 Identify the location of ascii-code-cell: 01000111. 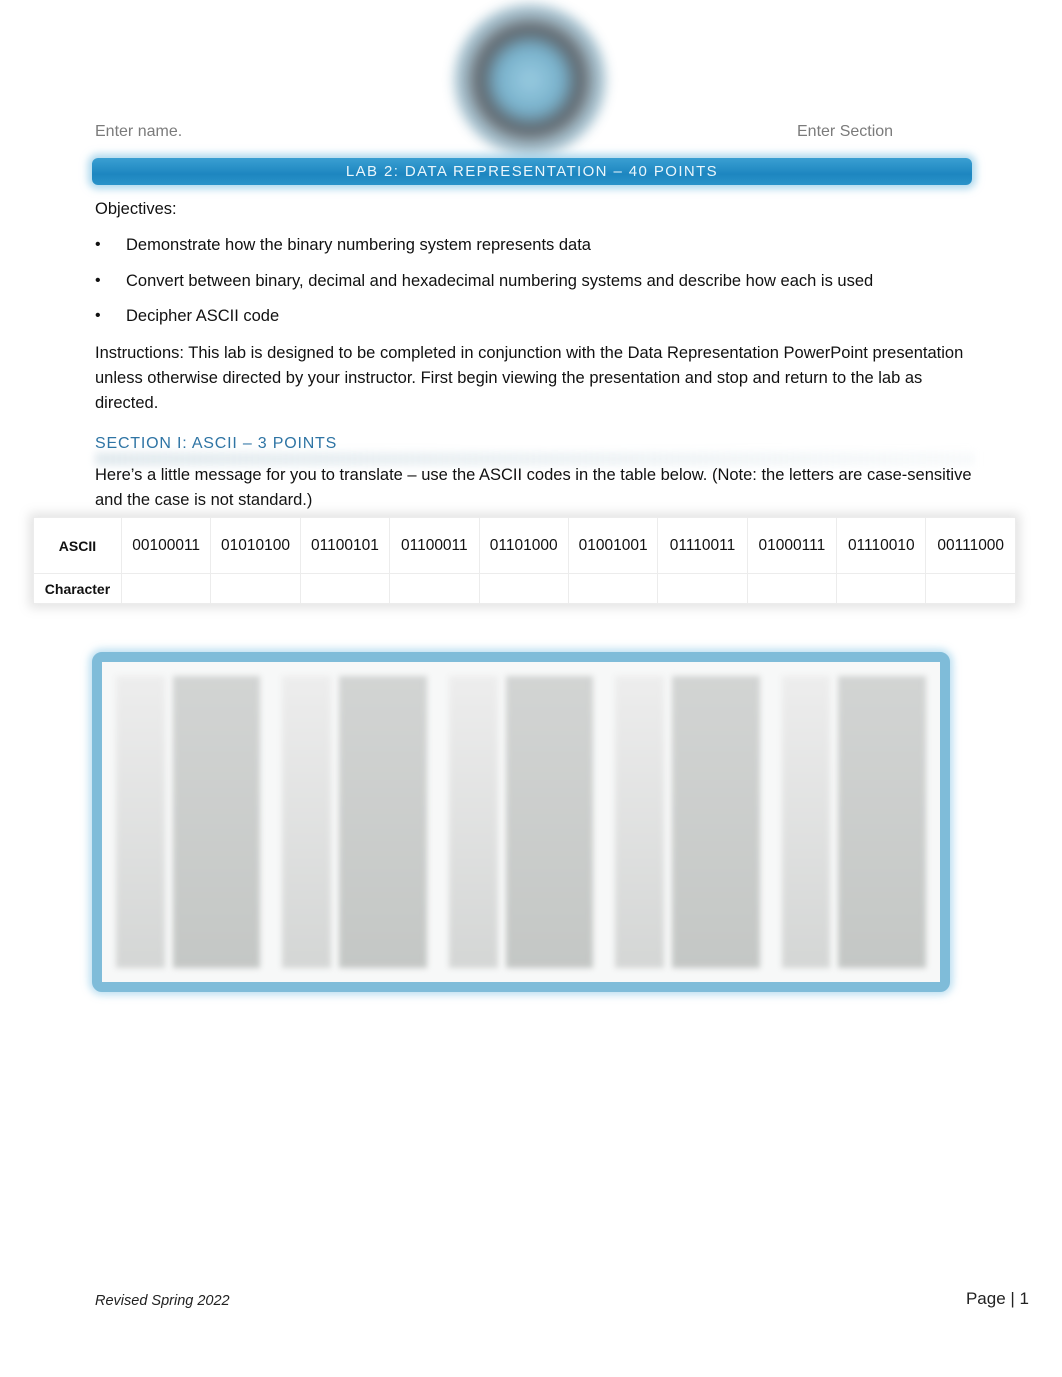
(792, 545).